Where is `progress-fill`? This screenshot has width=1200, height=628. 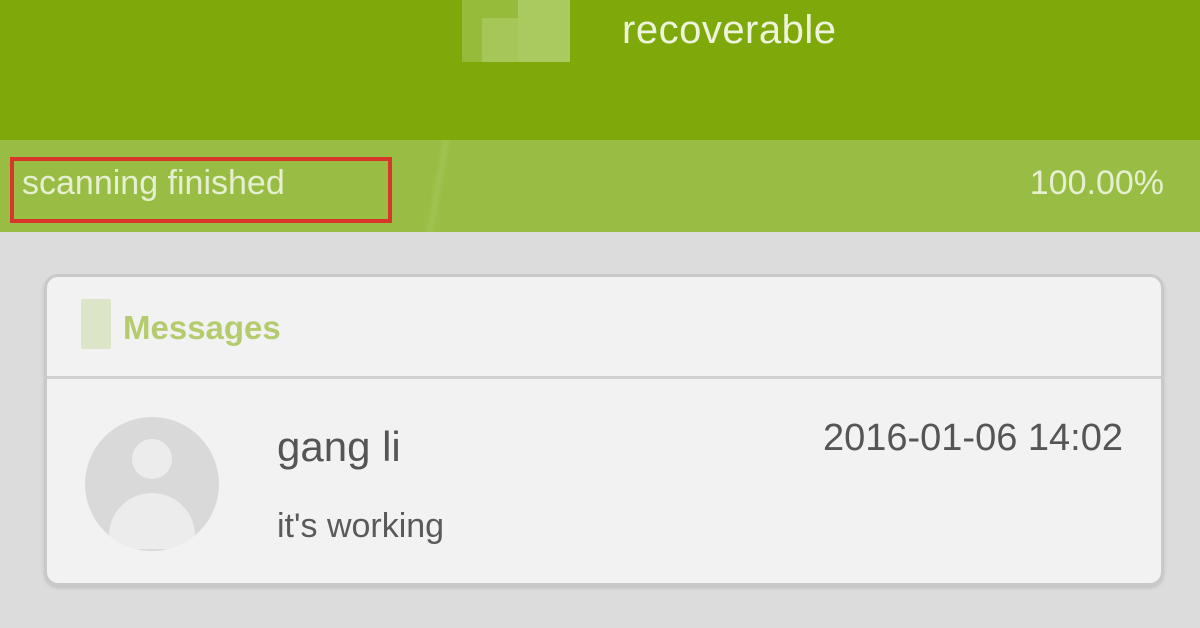 progress-fill is located at coordinates (438, 186).